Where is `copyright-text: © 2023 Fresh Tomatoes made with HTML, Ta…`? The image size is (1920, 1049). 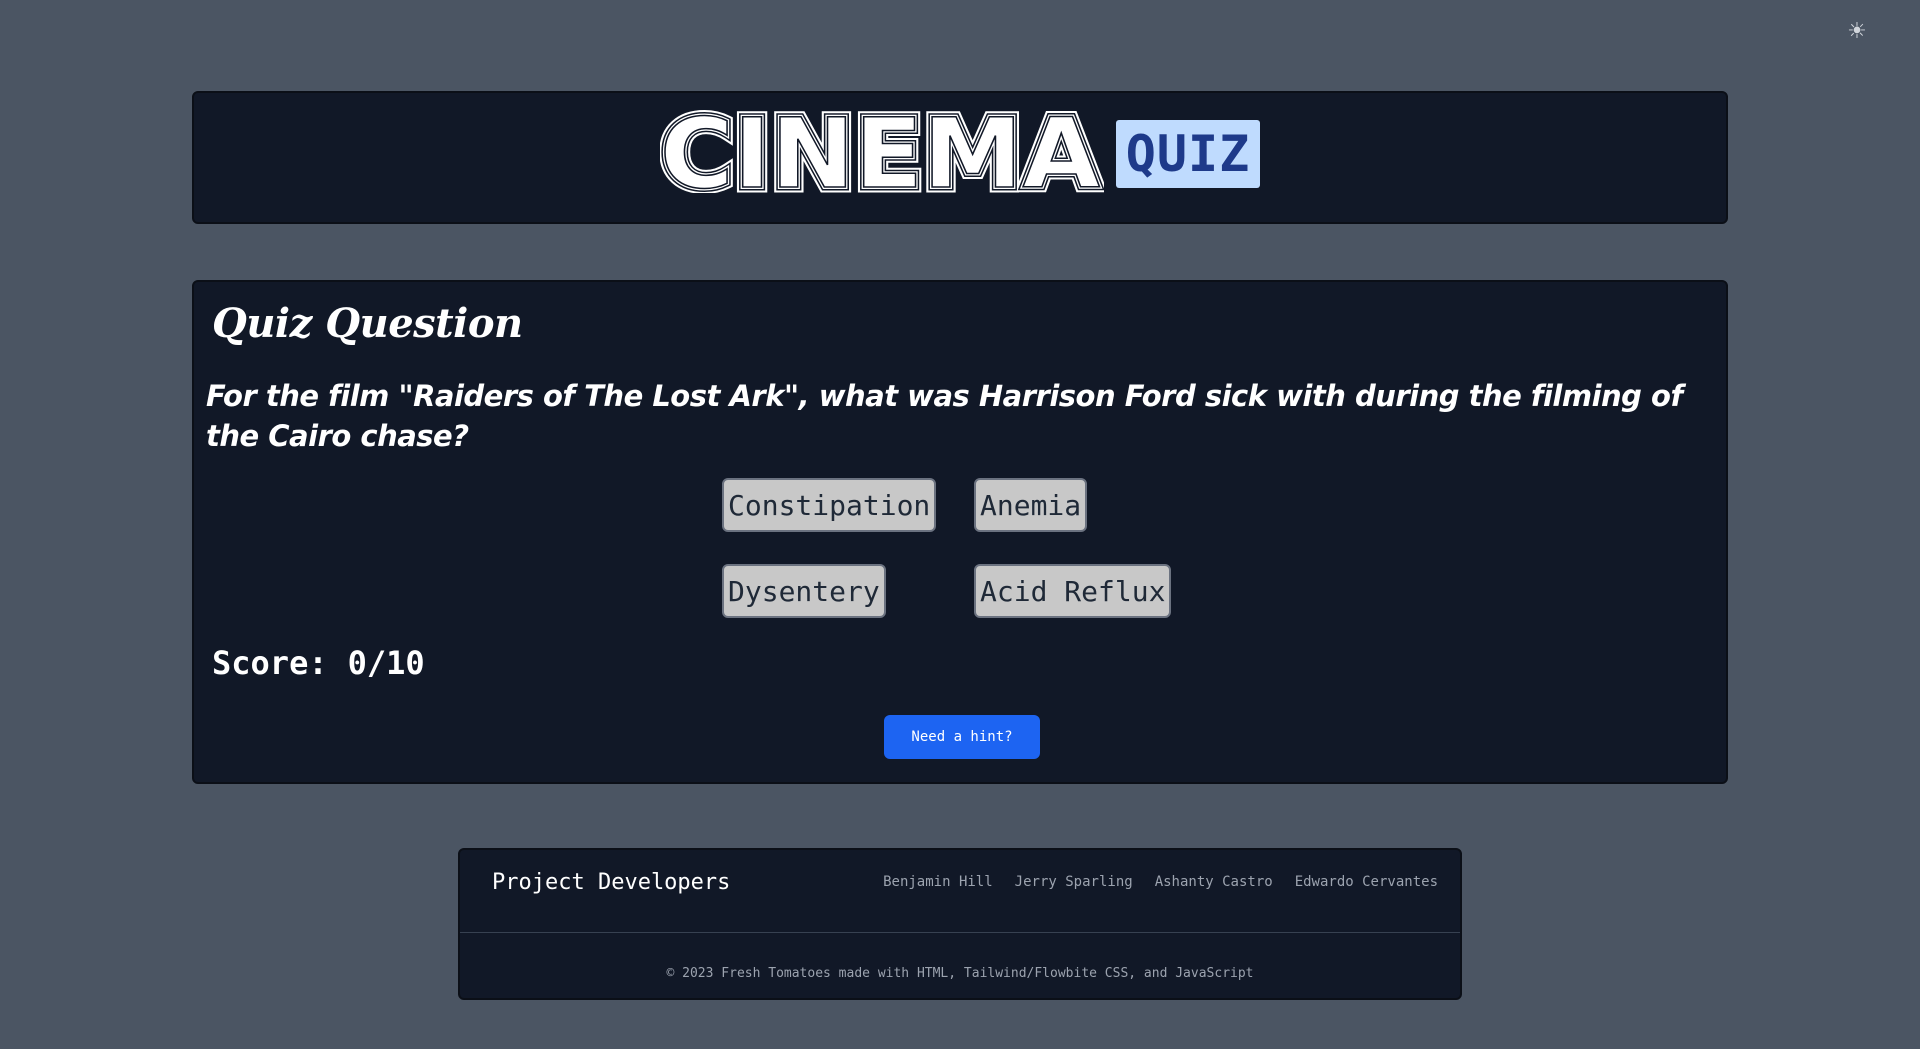 copyright-text: © 2023 Fresh Tomatoes made with HTML, Ta… is located at coordinates (960, 973).